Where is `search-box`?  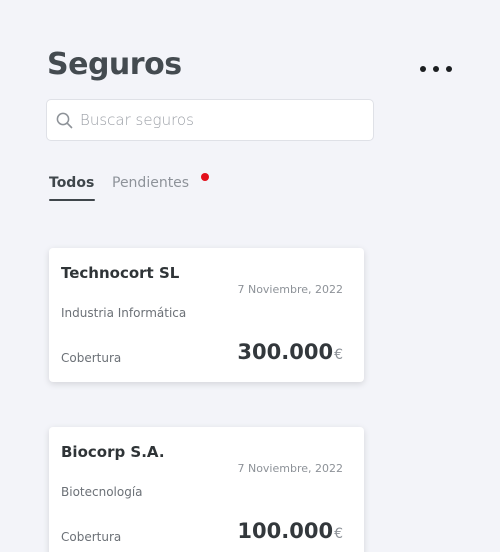
search-box is located at coordinates (210, 120).